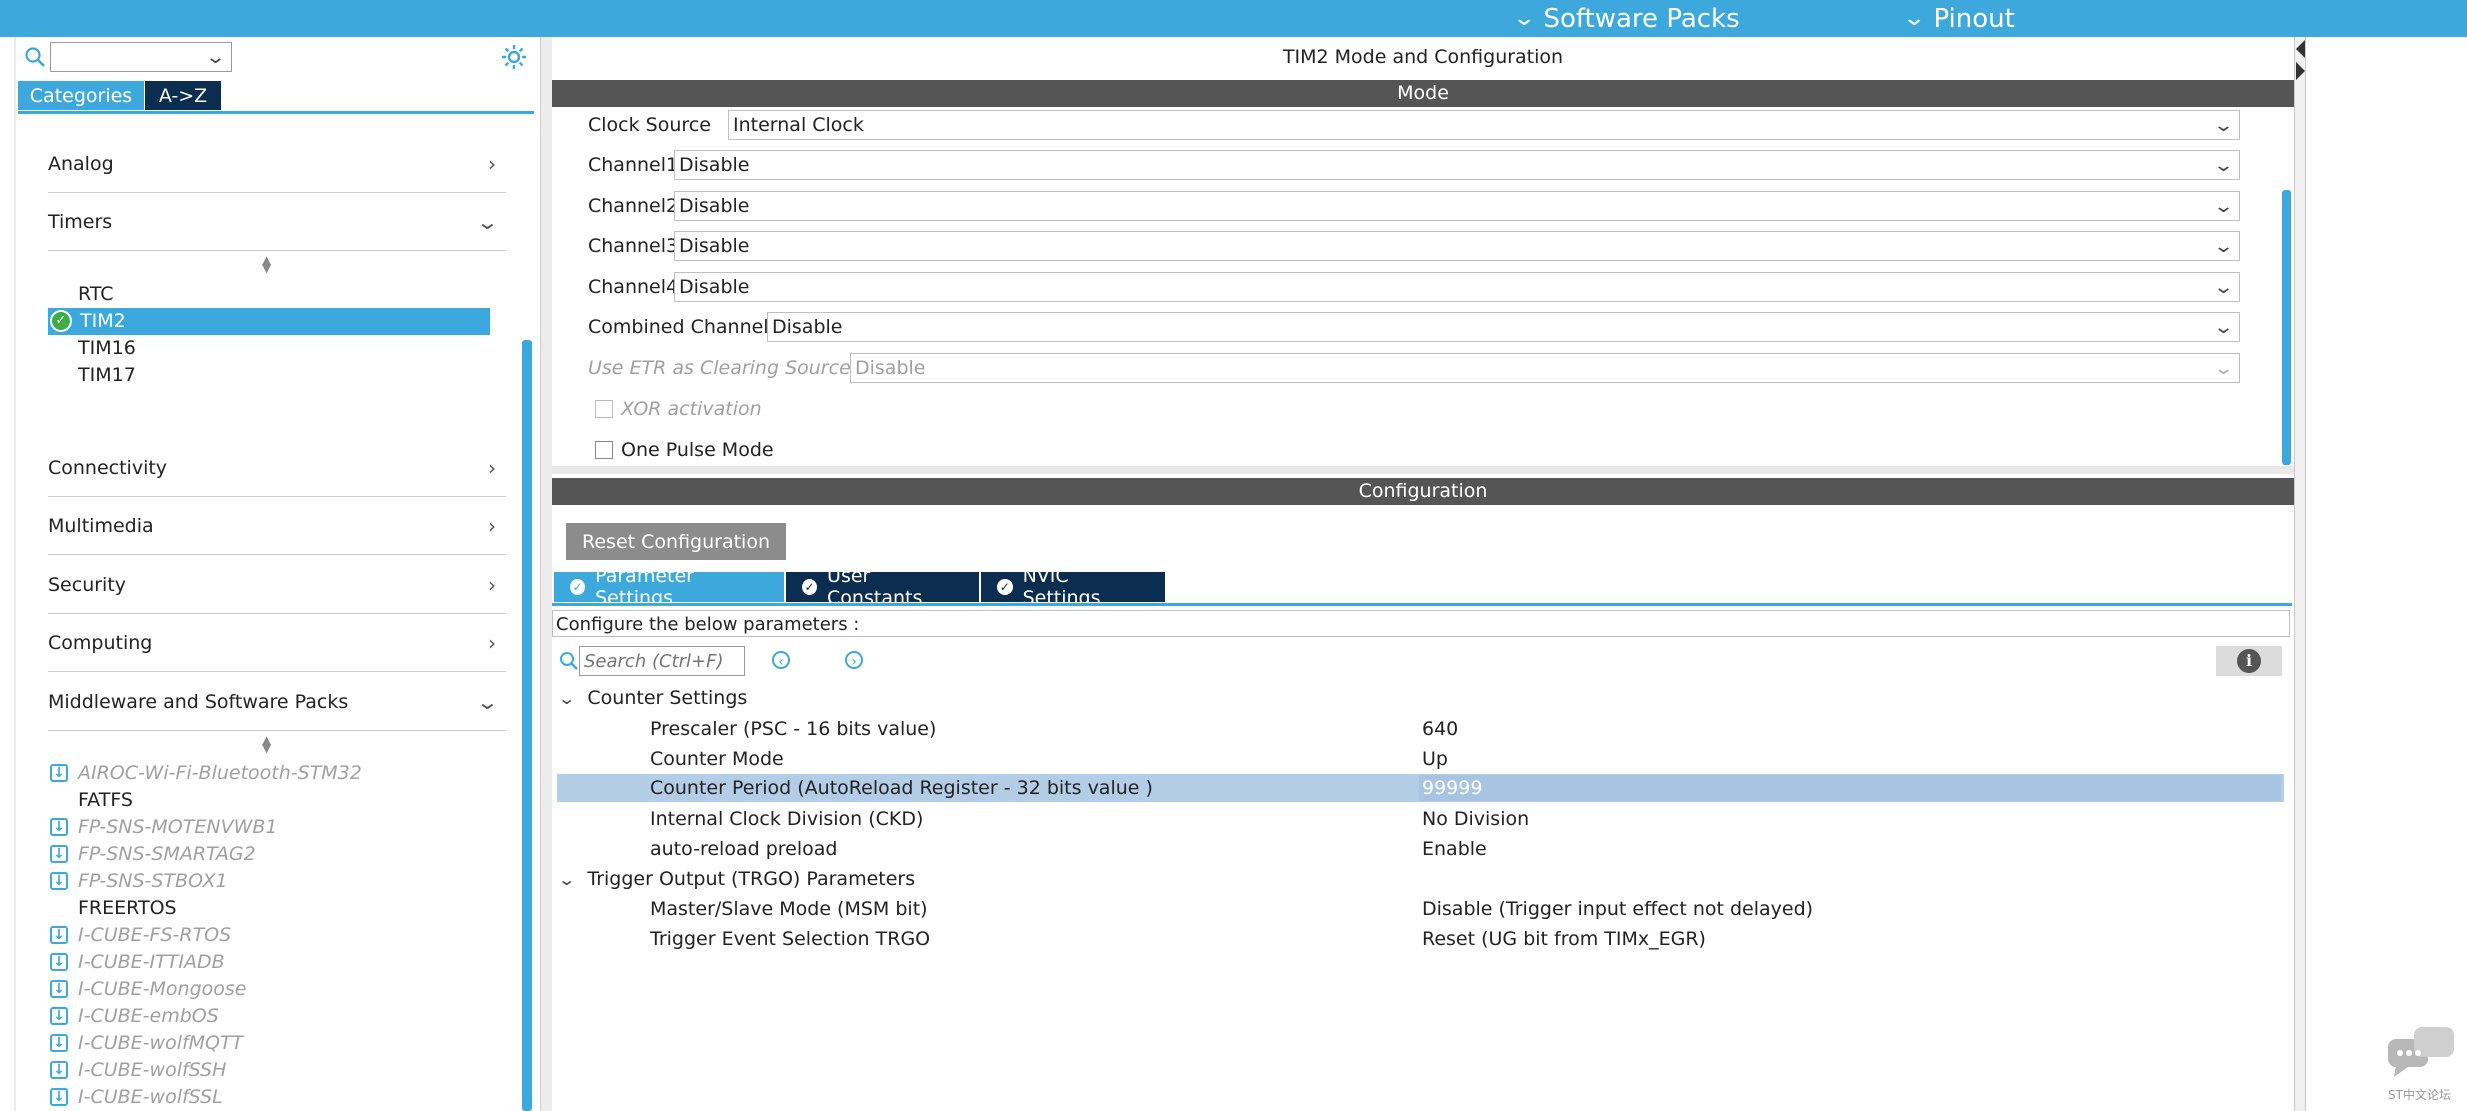  I want to click on group-counter-settings: ⌄ Counter Settings, so click(652, 698).